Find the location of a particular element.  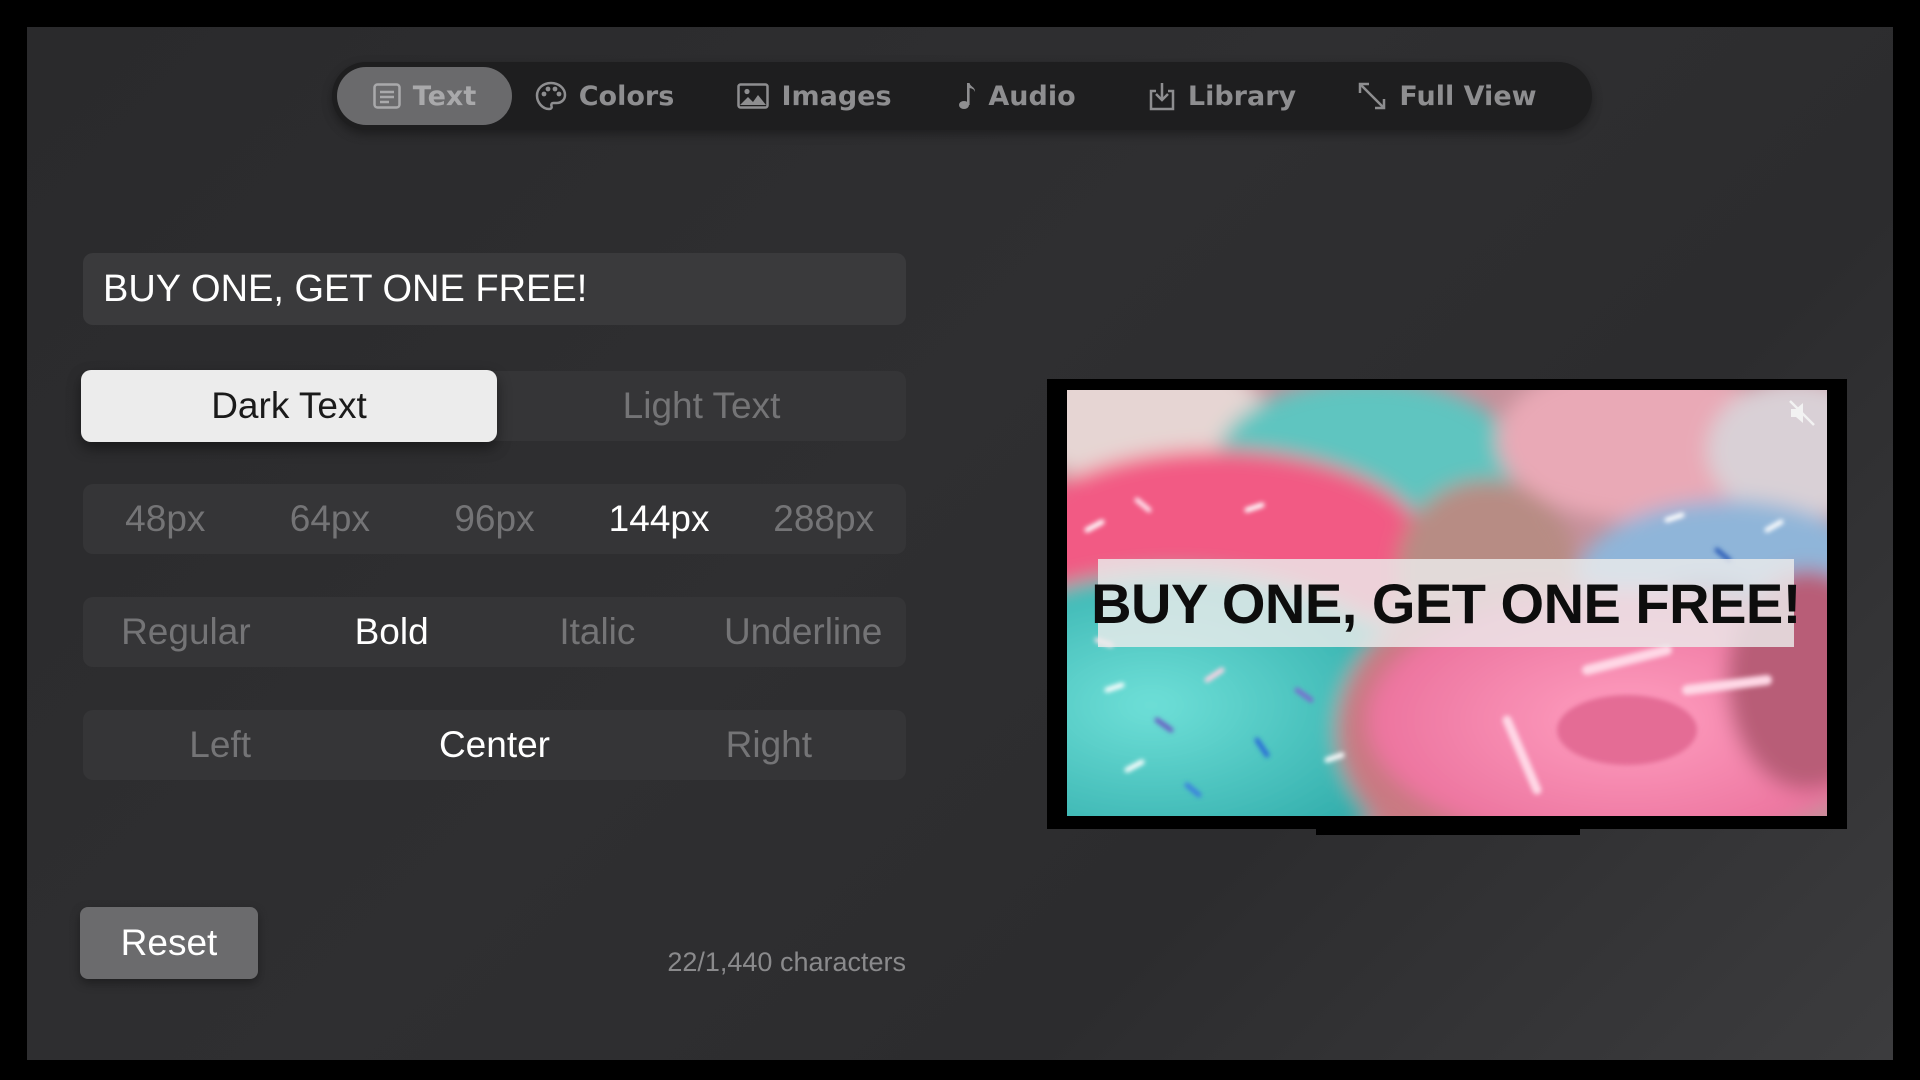

tab-images: Images is located at coordinates (814, 96).